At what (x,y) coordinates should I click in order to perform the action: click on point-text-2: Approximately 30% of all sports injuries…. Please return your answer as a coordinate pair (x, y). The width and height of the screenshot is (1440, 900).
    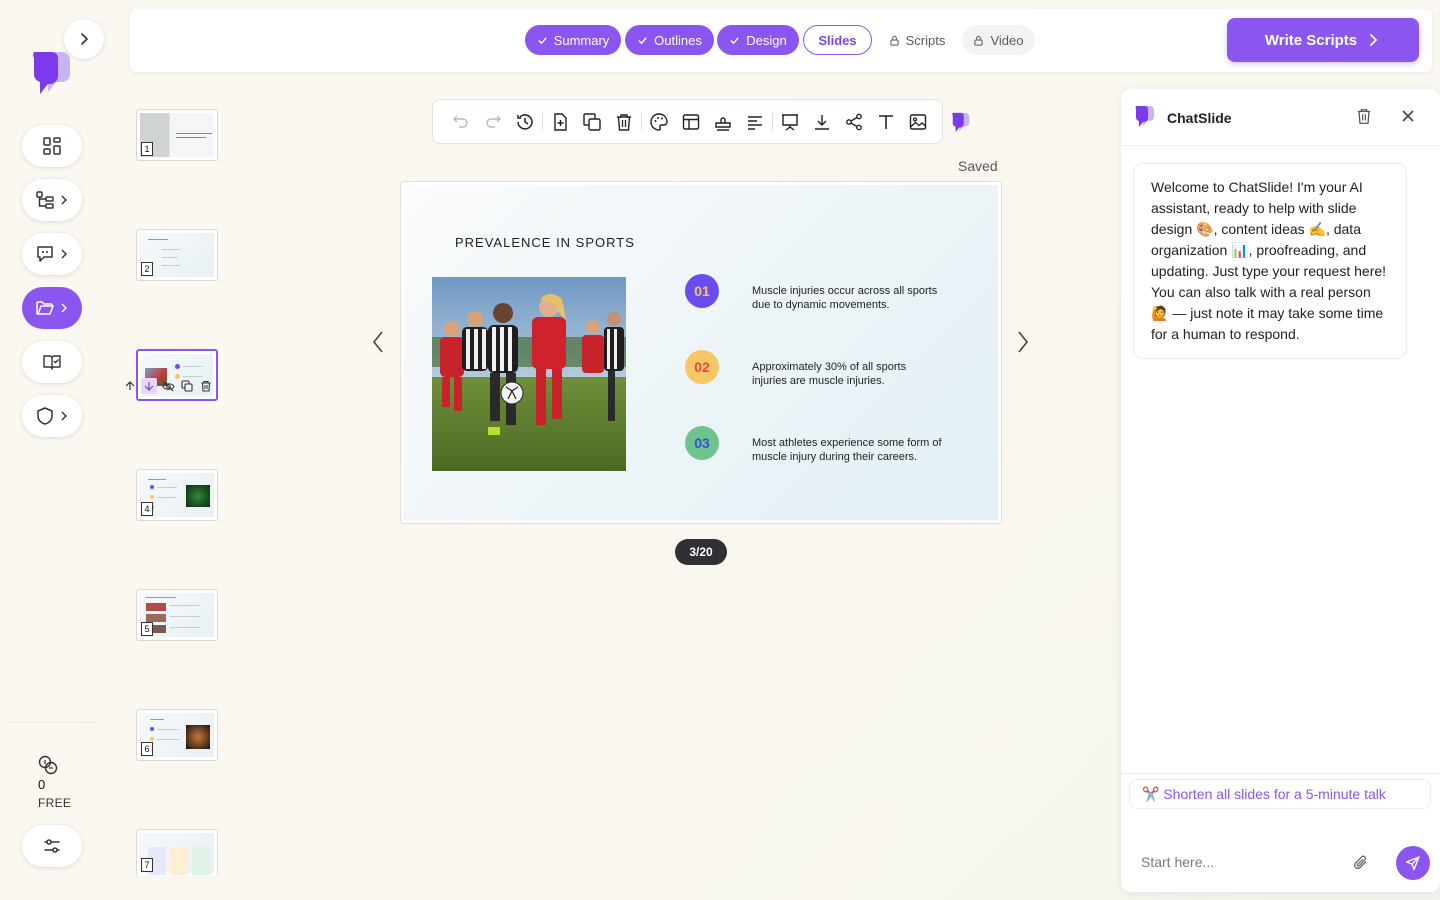
    Looking at the image, I should click on (847, 374).